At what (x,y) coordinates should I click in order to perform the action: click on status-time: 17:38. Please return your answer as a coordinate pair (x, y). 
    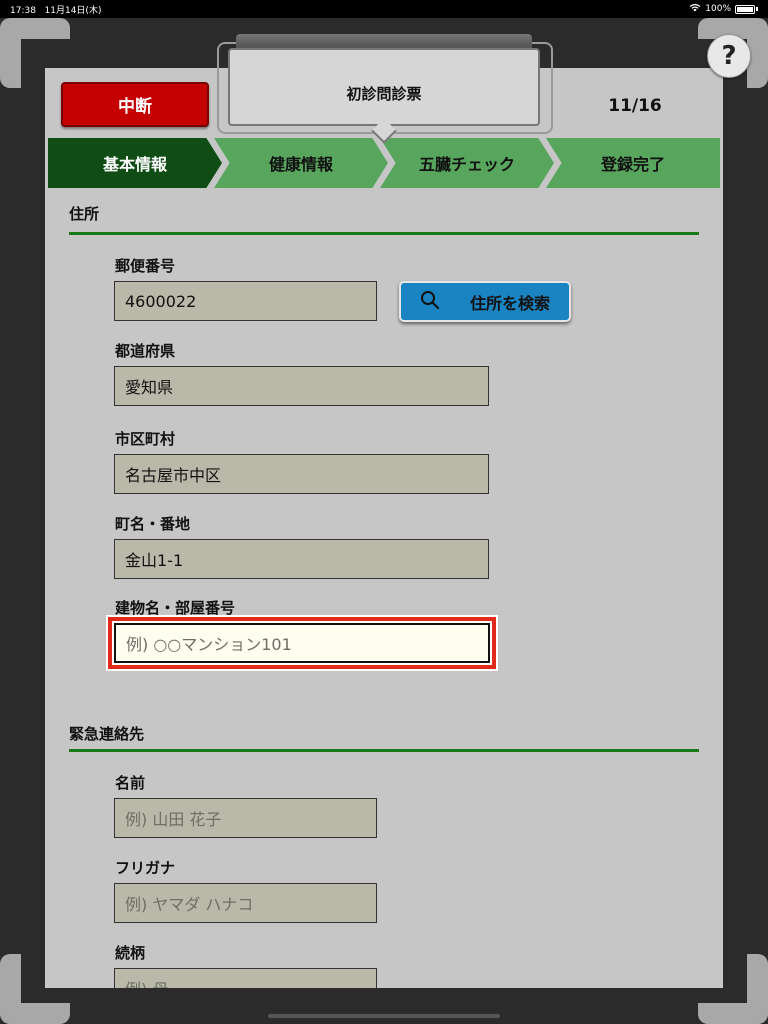
    Looking at the image, I should click on (23, 10).